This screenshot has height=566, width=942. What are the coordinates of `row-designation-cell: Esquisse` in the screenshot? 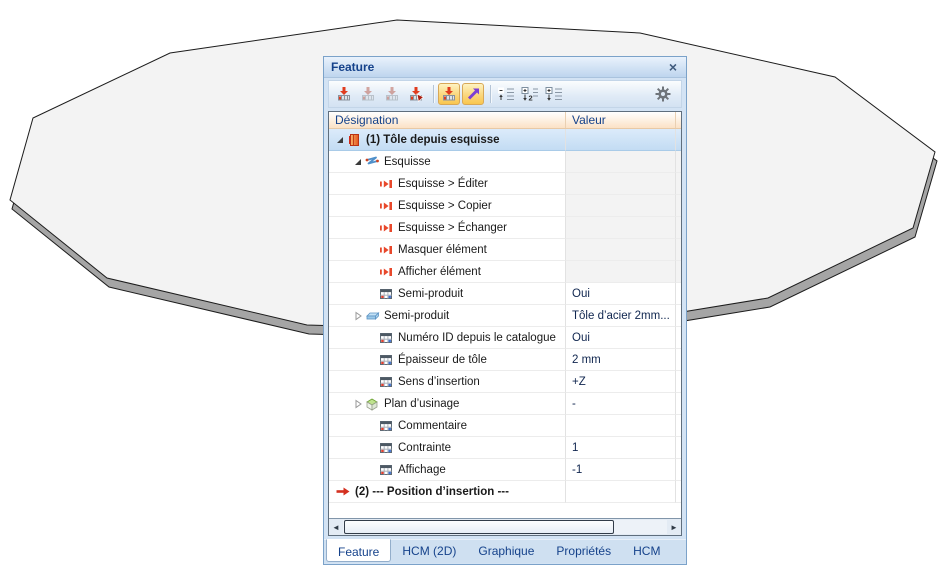 It's located at (447, 162).